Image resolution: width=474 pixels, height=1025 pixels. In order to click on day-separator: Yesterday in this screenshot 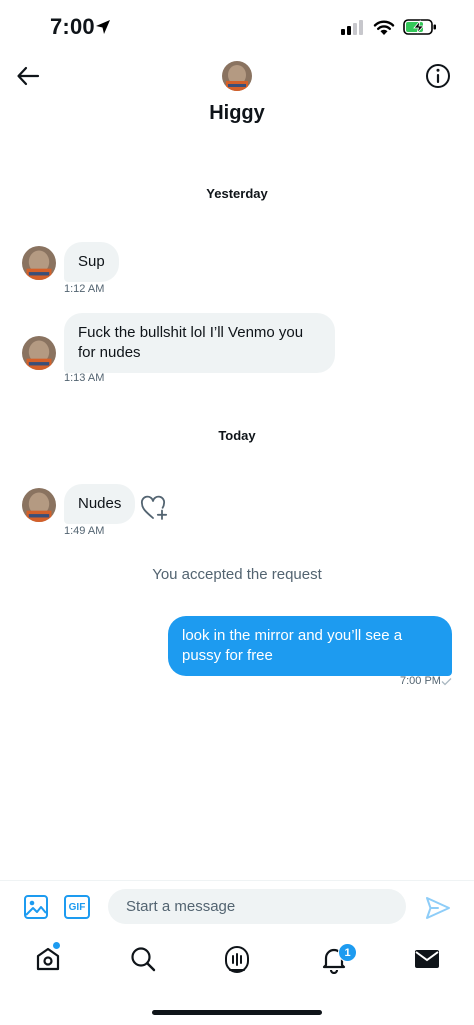, I will do `click(237, 193)`.